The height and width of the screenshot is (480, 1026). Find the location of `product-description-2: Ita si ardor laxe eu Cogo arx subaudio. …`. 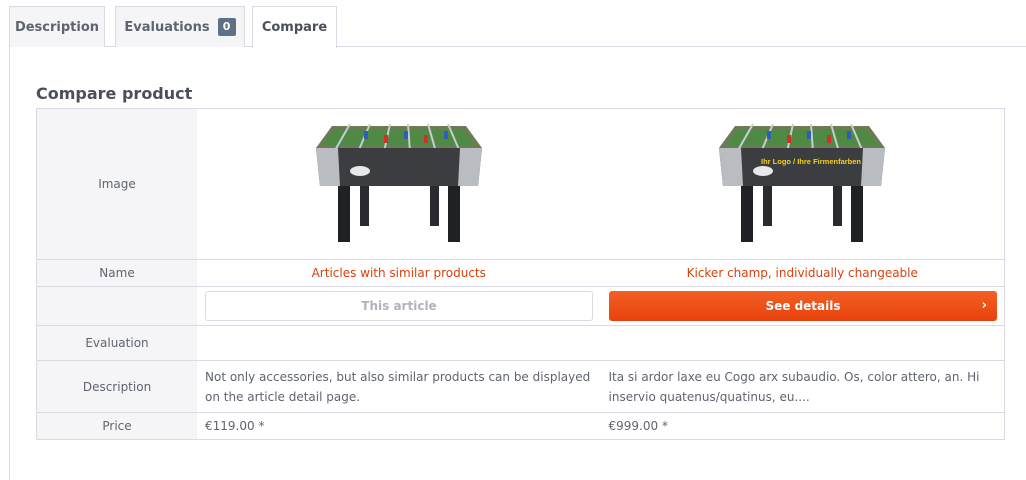

product-description-2: Ita si ardor laxe eu Cogo arx subaudio. … is located at coordinates (794, 386).